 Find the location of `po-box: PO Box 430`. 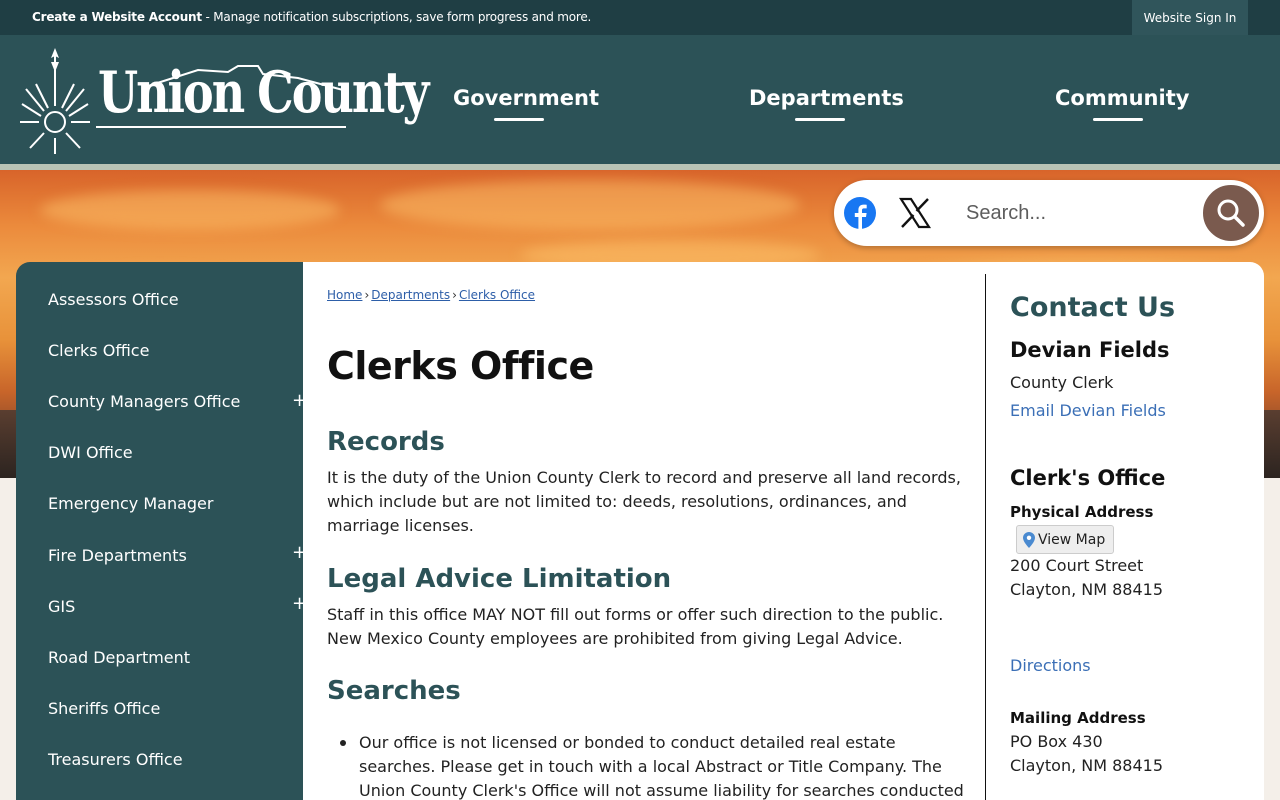

po-box: PO Box 430 is located at coordinates (1056, 741).